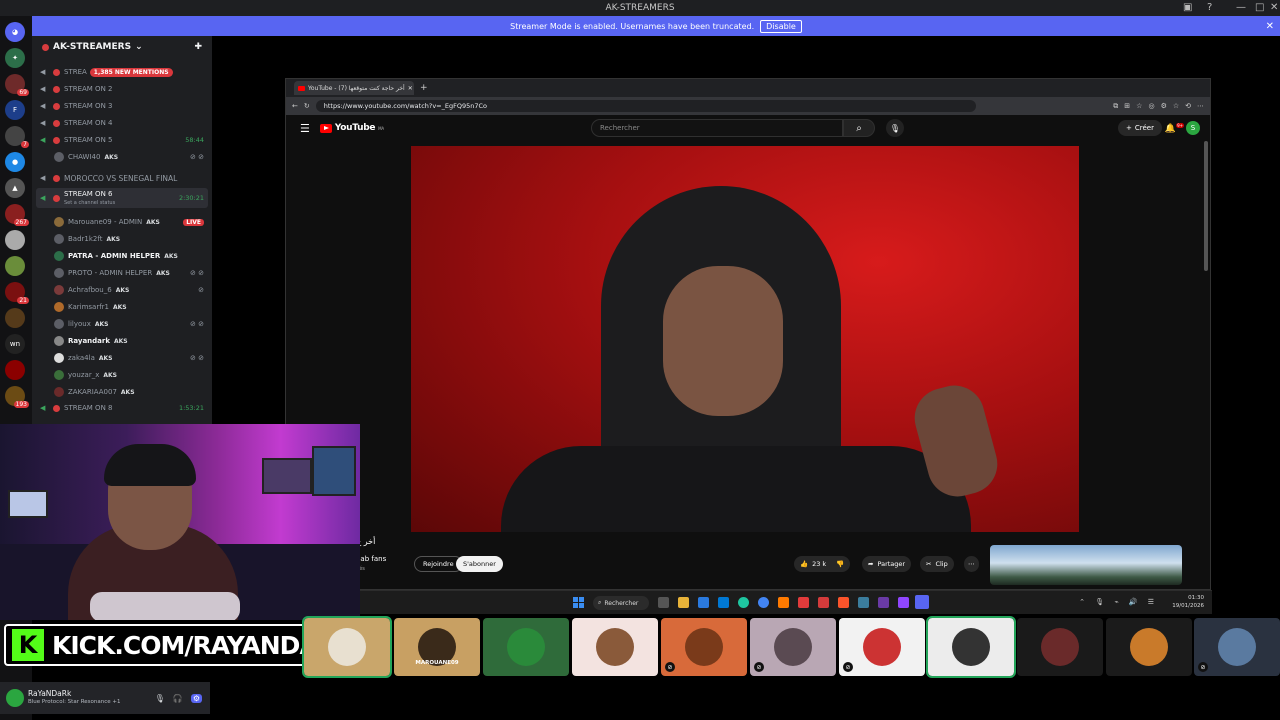 The image size is (1280, 720). What do you see at coordinates (15, 32) in the screenshot?
I see `discord-home-icon: ◕` at bounding box center [15, 32].